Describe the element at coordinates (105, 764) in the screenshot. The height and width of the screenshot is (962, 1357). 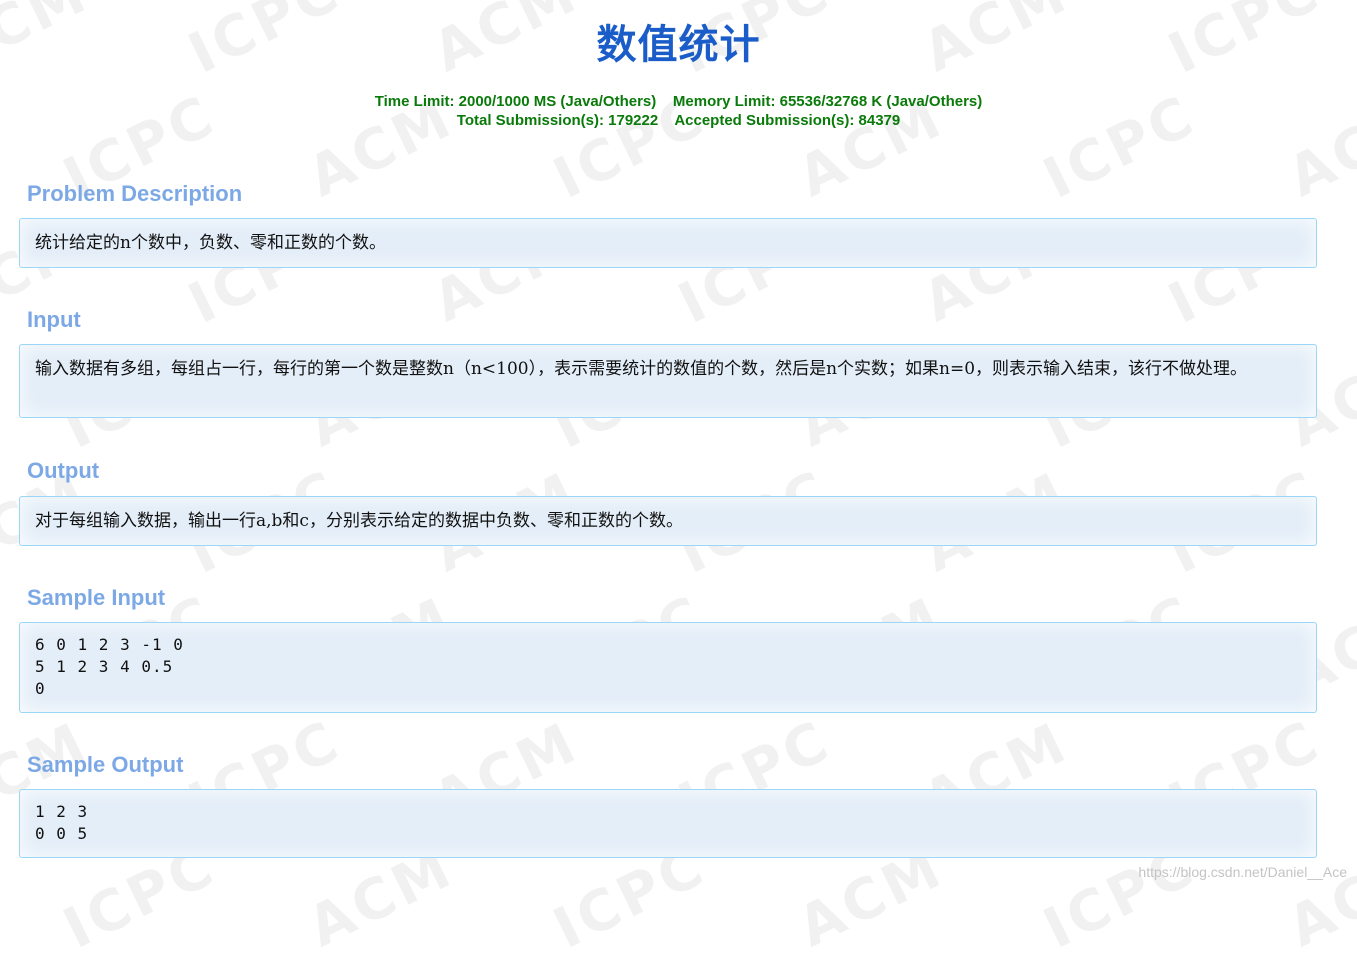
I see `sample-output-heading: Sample Output` at that location.